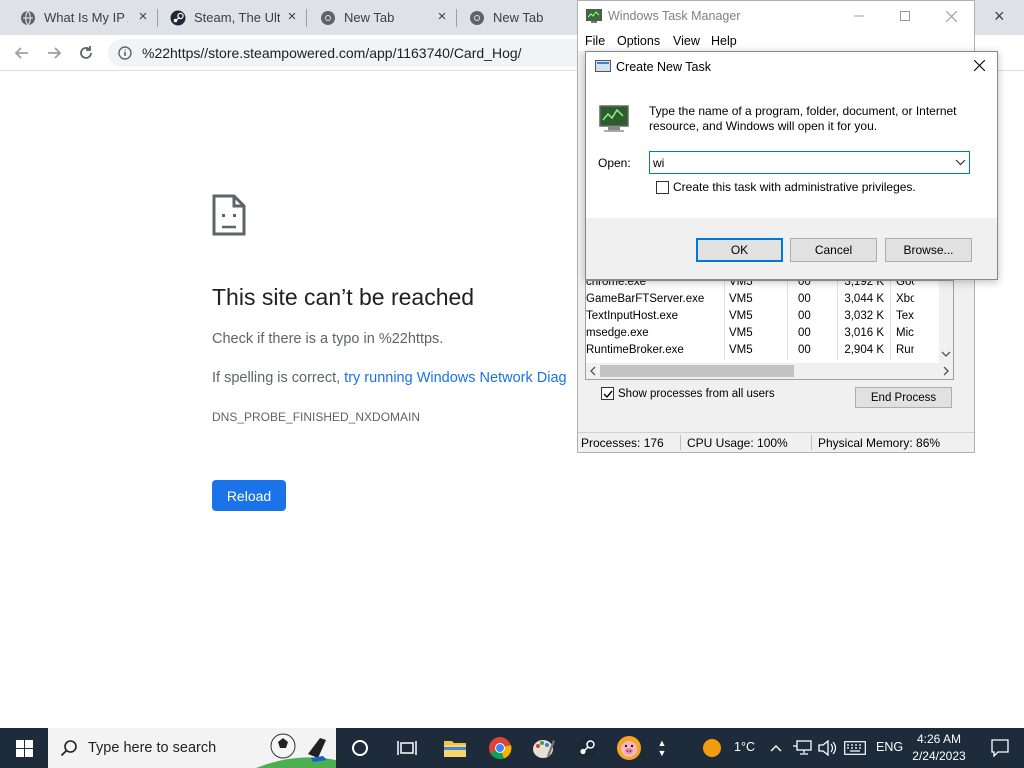 The height and width of the screenshot is (768, 1024). What do you see at coordinates (776, 42) in the screenshot?
I see `task-manager-menubar: File Options View Help` at bounding box center [776, 42].